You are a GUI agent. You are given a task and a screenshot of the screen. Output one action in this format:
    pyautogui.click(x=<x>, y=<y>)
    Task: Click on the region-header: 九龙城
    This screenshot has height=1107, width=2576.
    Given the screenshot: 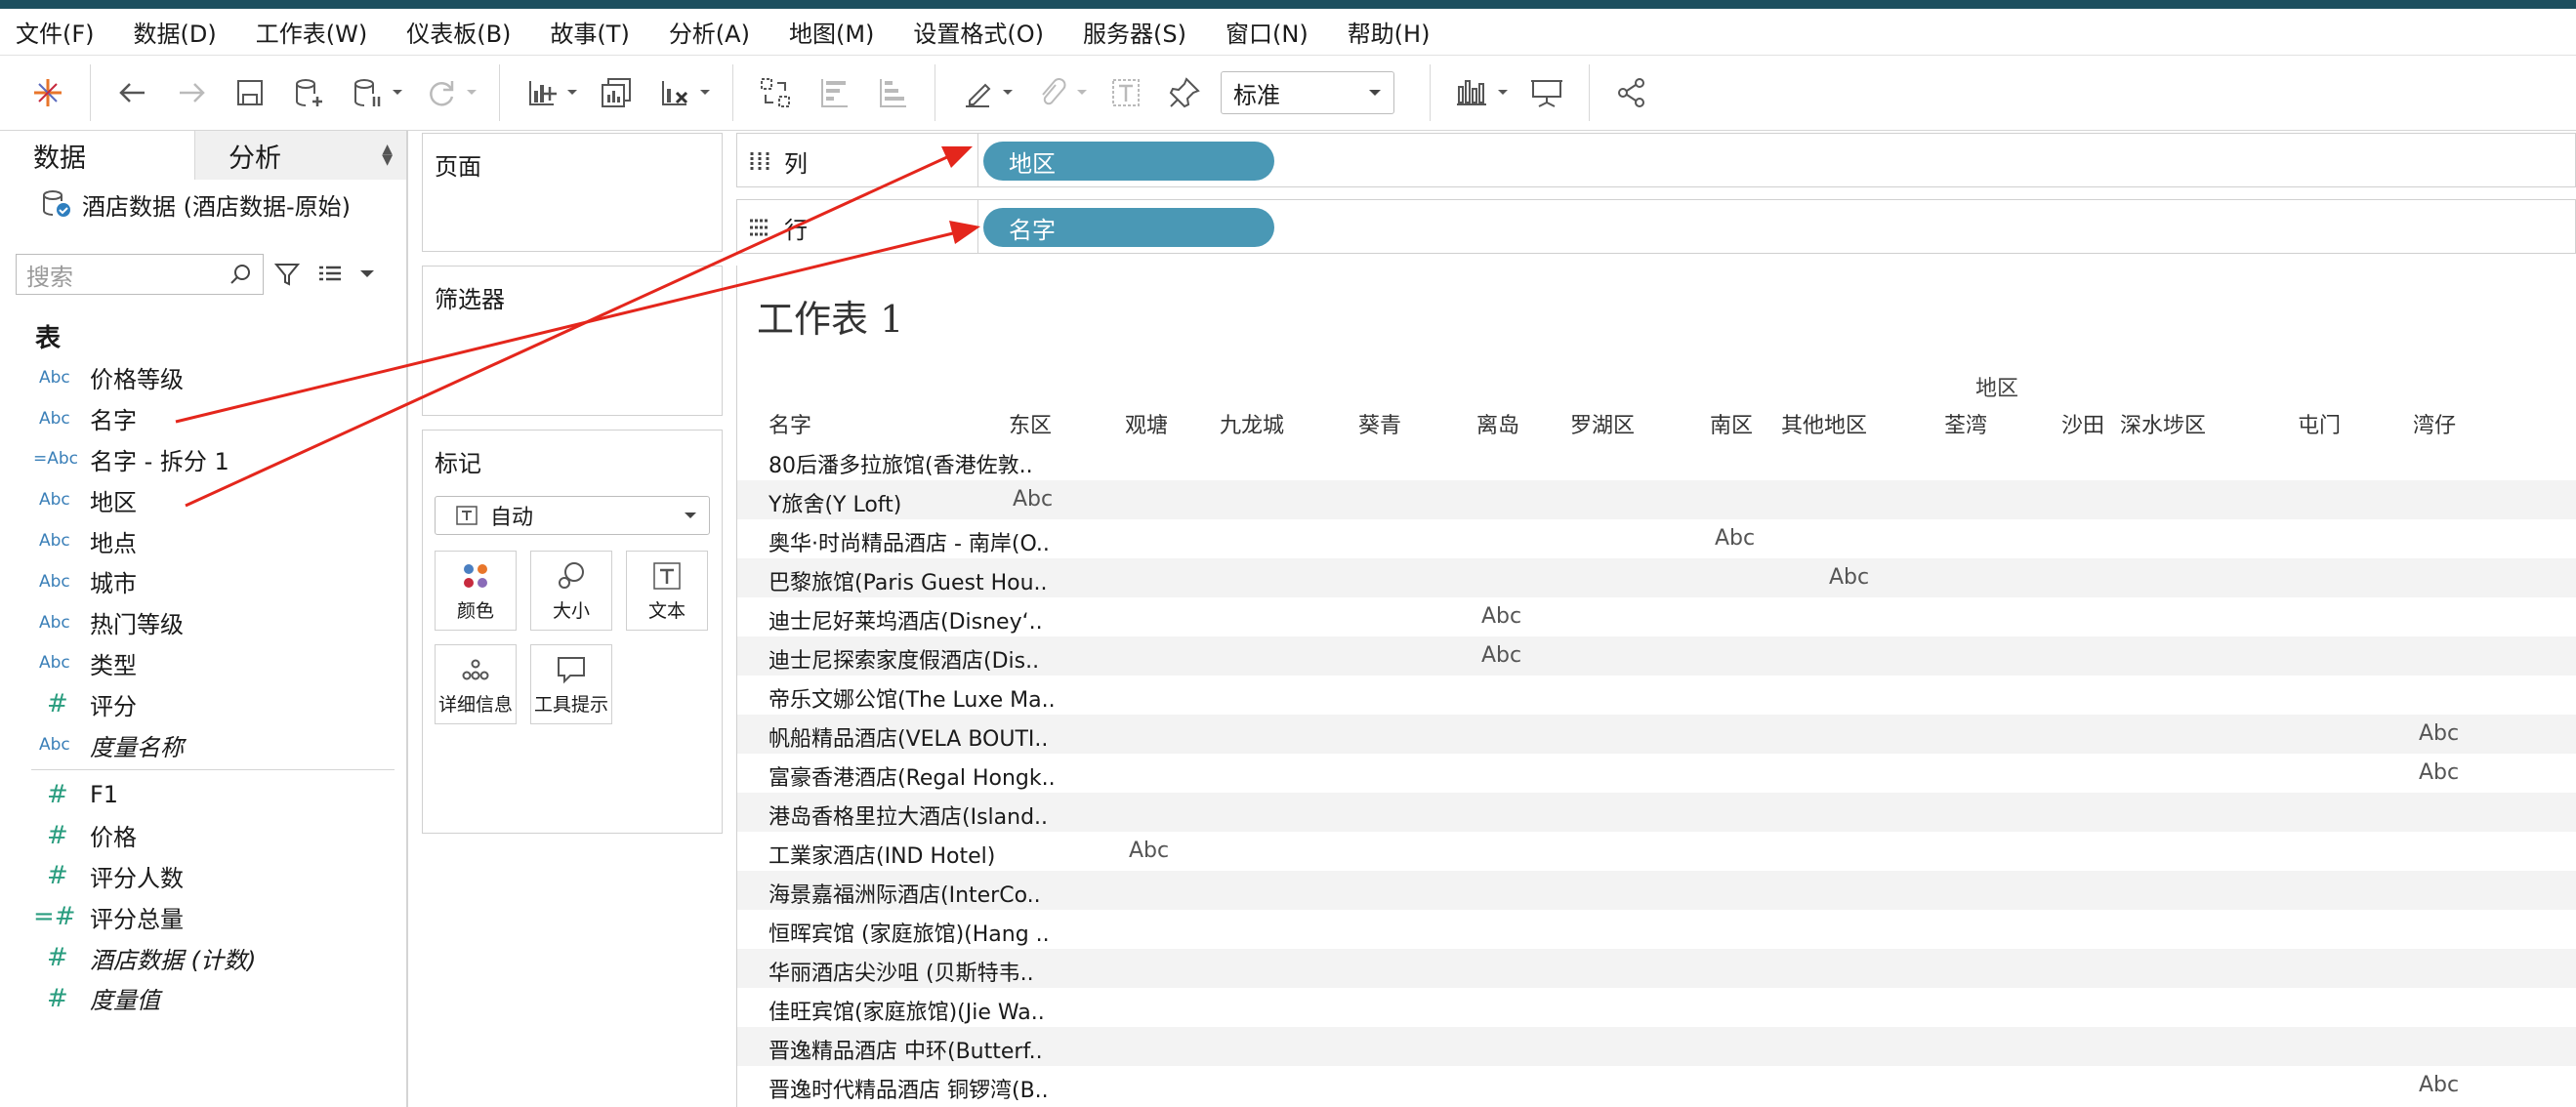 What is the action you would take?
    pyautogui.click(x=1252, y=423)
    